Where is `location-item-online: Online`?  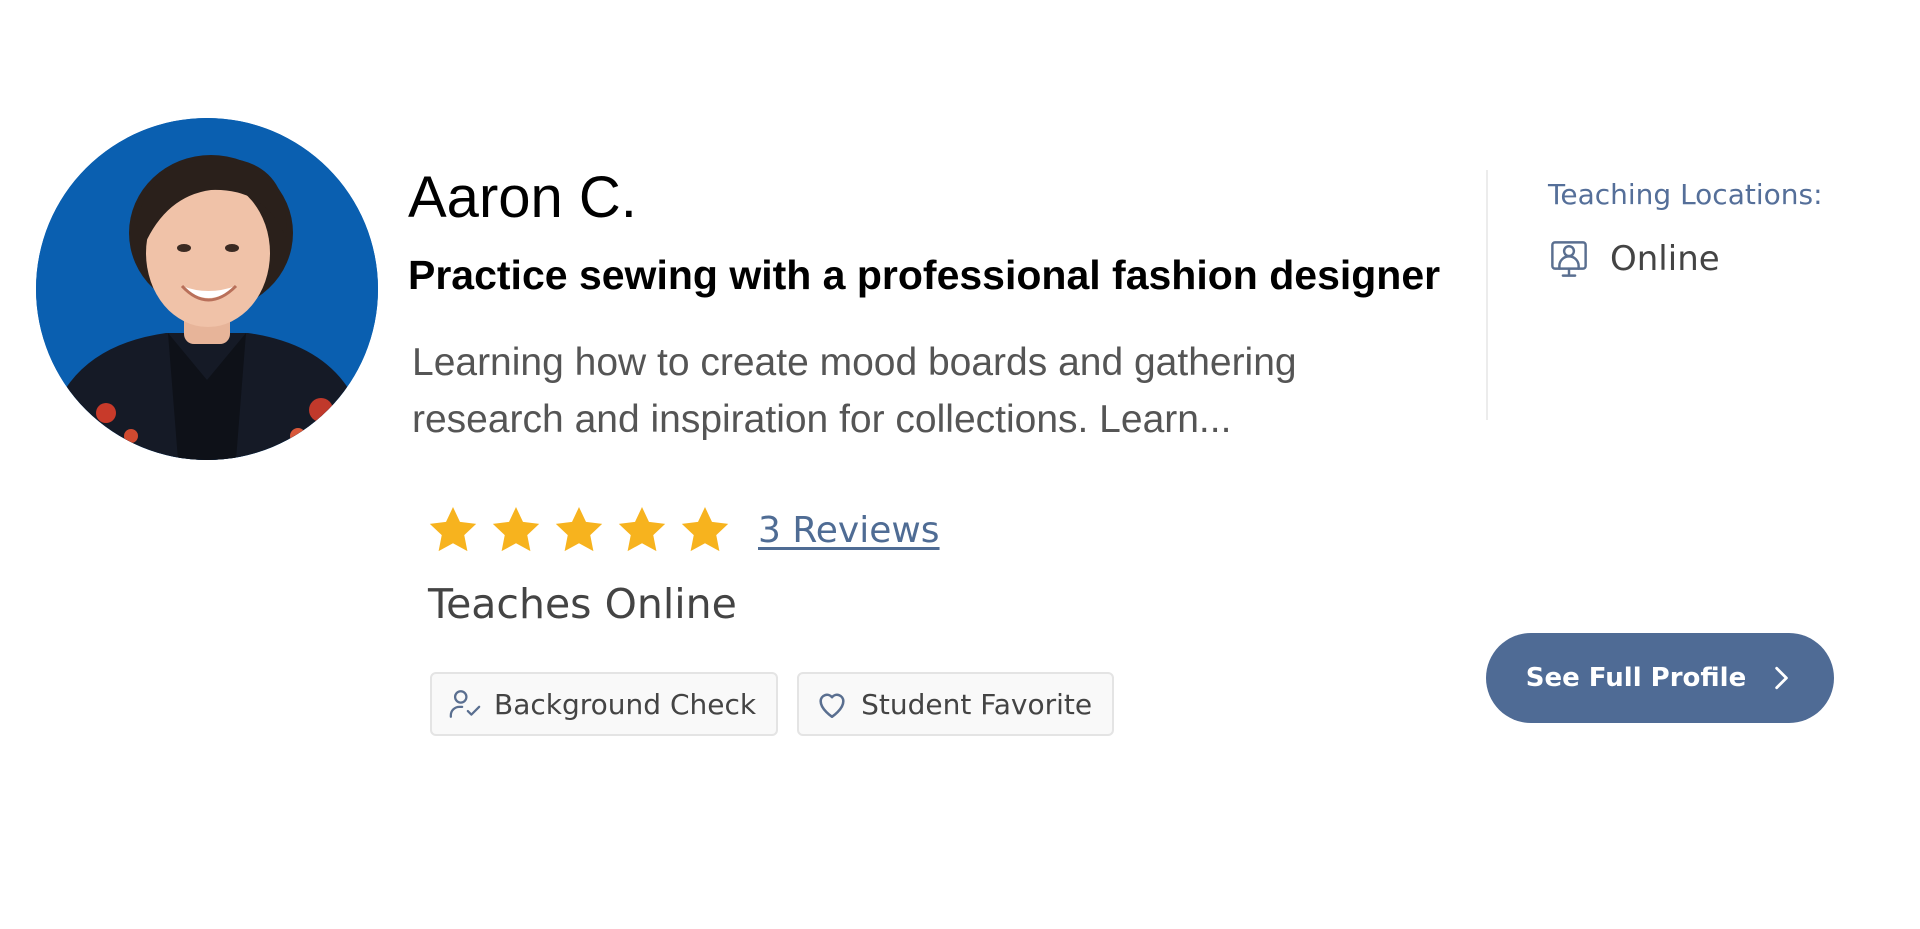
location-item-online: Online is located at coordinates (1634, 259).